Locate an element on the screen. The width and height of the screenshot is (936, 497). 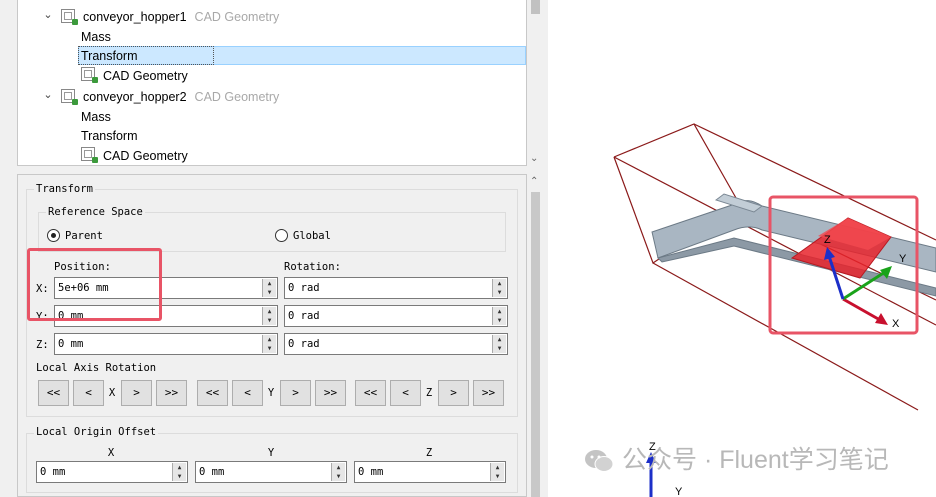
tree-item-cad-geometry-2: CAD Geometry is located at coordinates (145, 156).